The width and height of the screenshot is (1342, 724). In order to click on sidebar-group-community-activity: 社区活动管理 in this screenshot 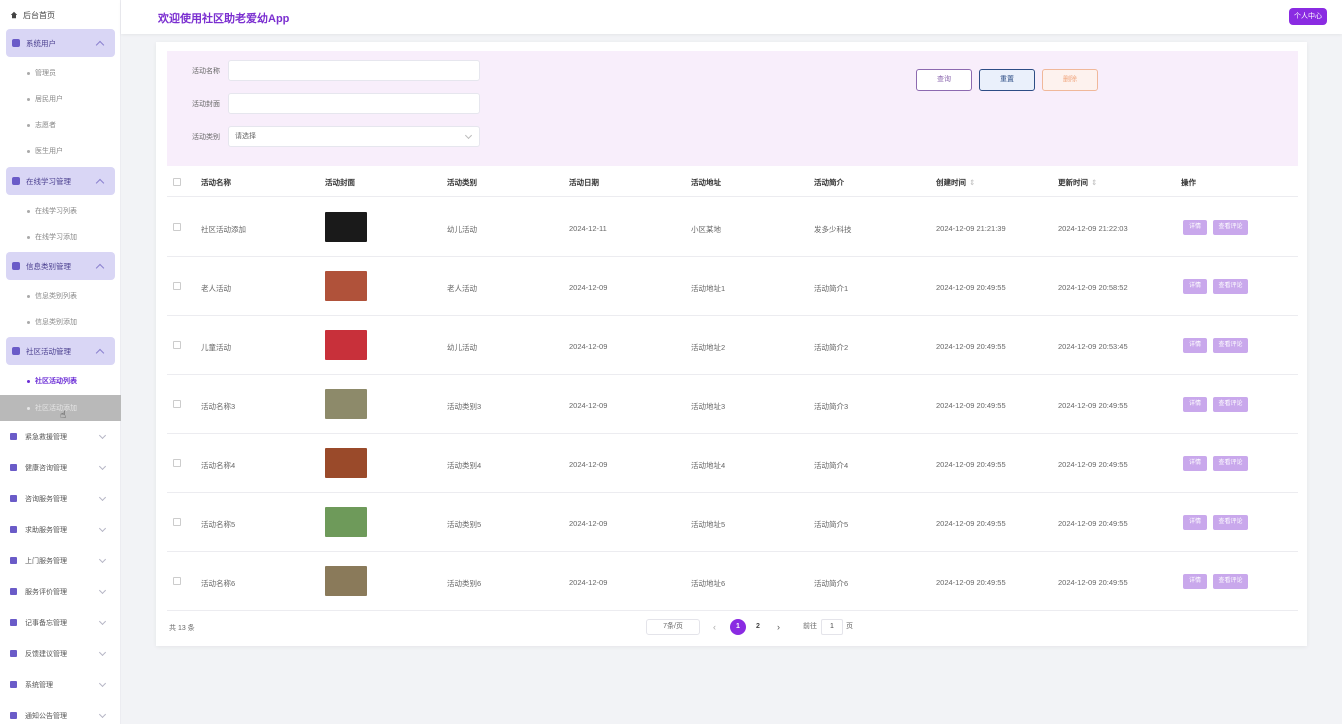, I will do `click(60, 351)`.